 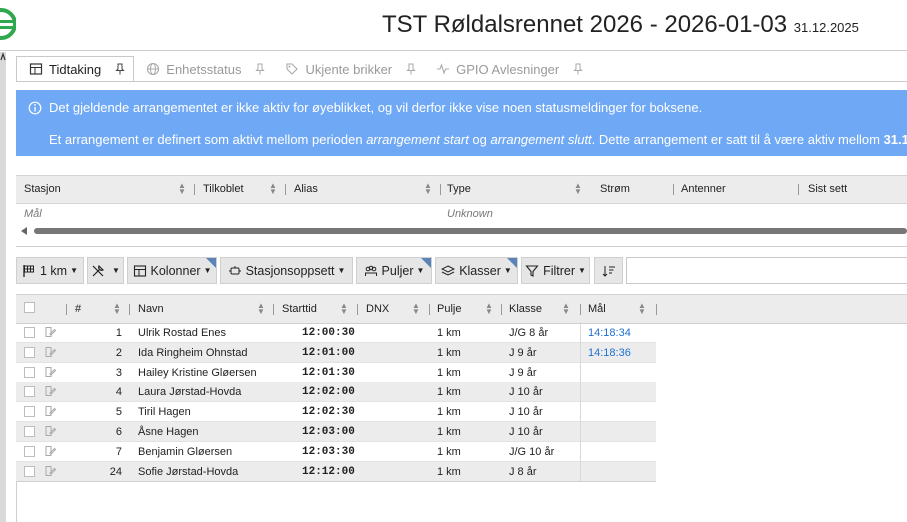 What do you see at coordinates (461, 81) in the screenshot?
I see `tab-underline` at bounding box center [461, 81].